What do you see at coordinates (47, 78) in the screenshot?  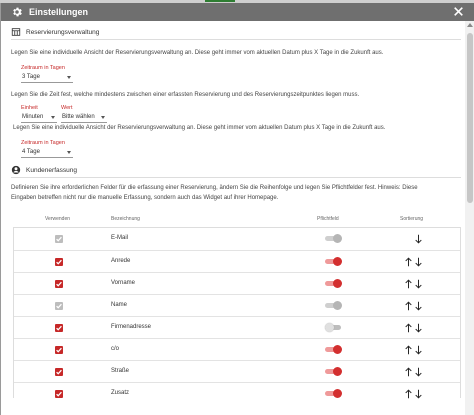 I see `range1-select: 3 Tage` at bounding box center [47, 78].